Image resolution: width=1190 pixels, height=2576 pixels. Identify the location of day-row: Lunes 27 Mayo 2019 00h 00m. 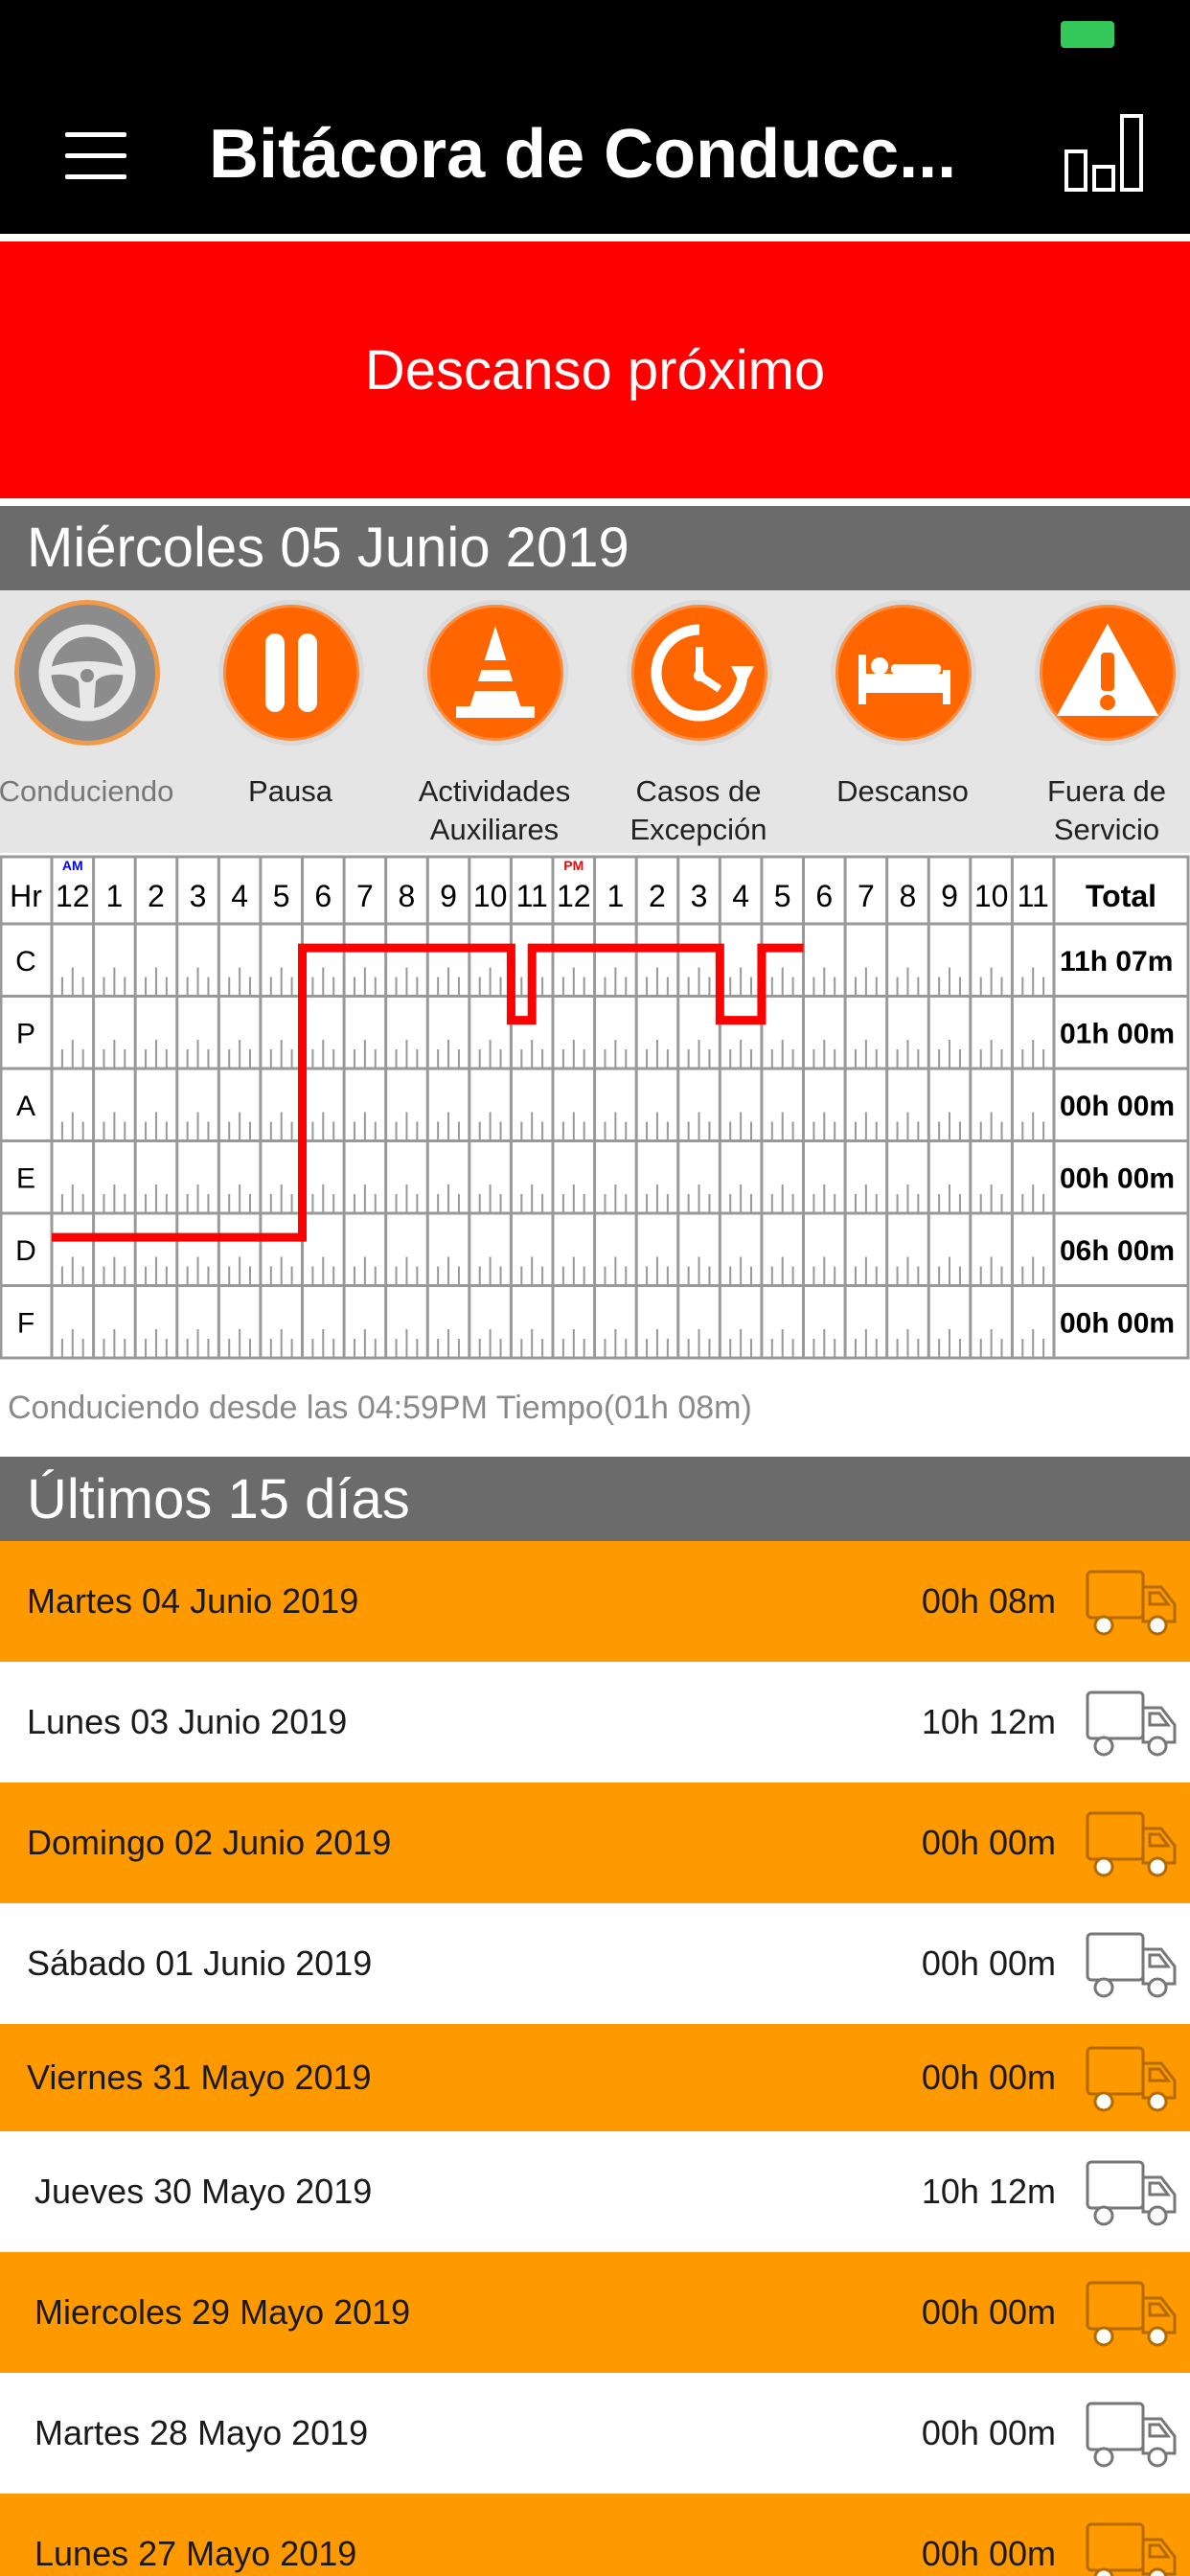
(595, 2535).